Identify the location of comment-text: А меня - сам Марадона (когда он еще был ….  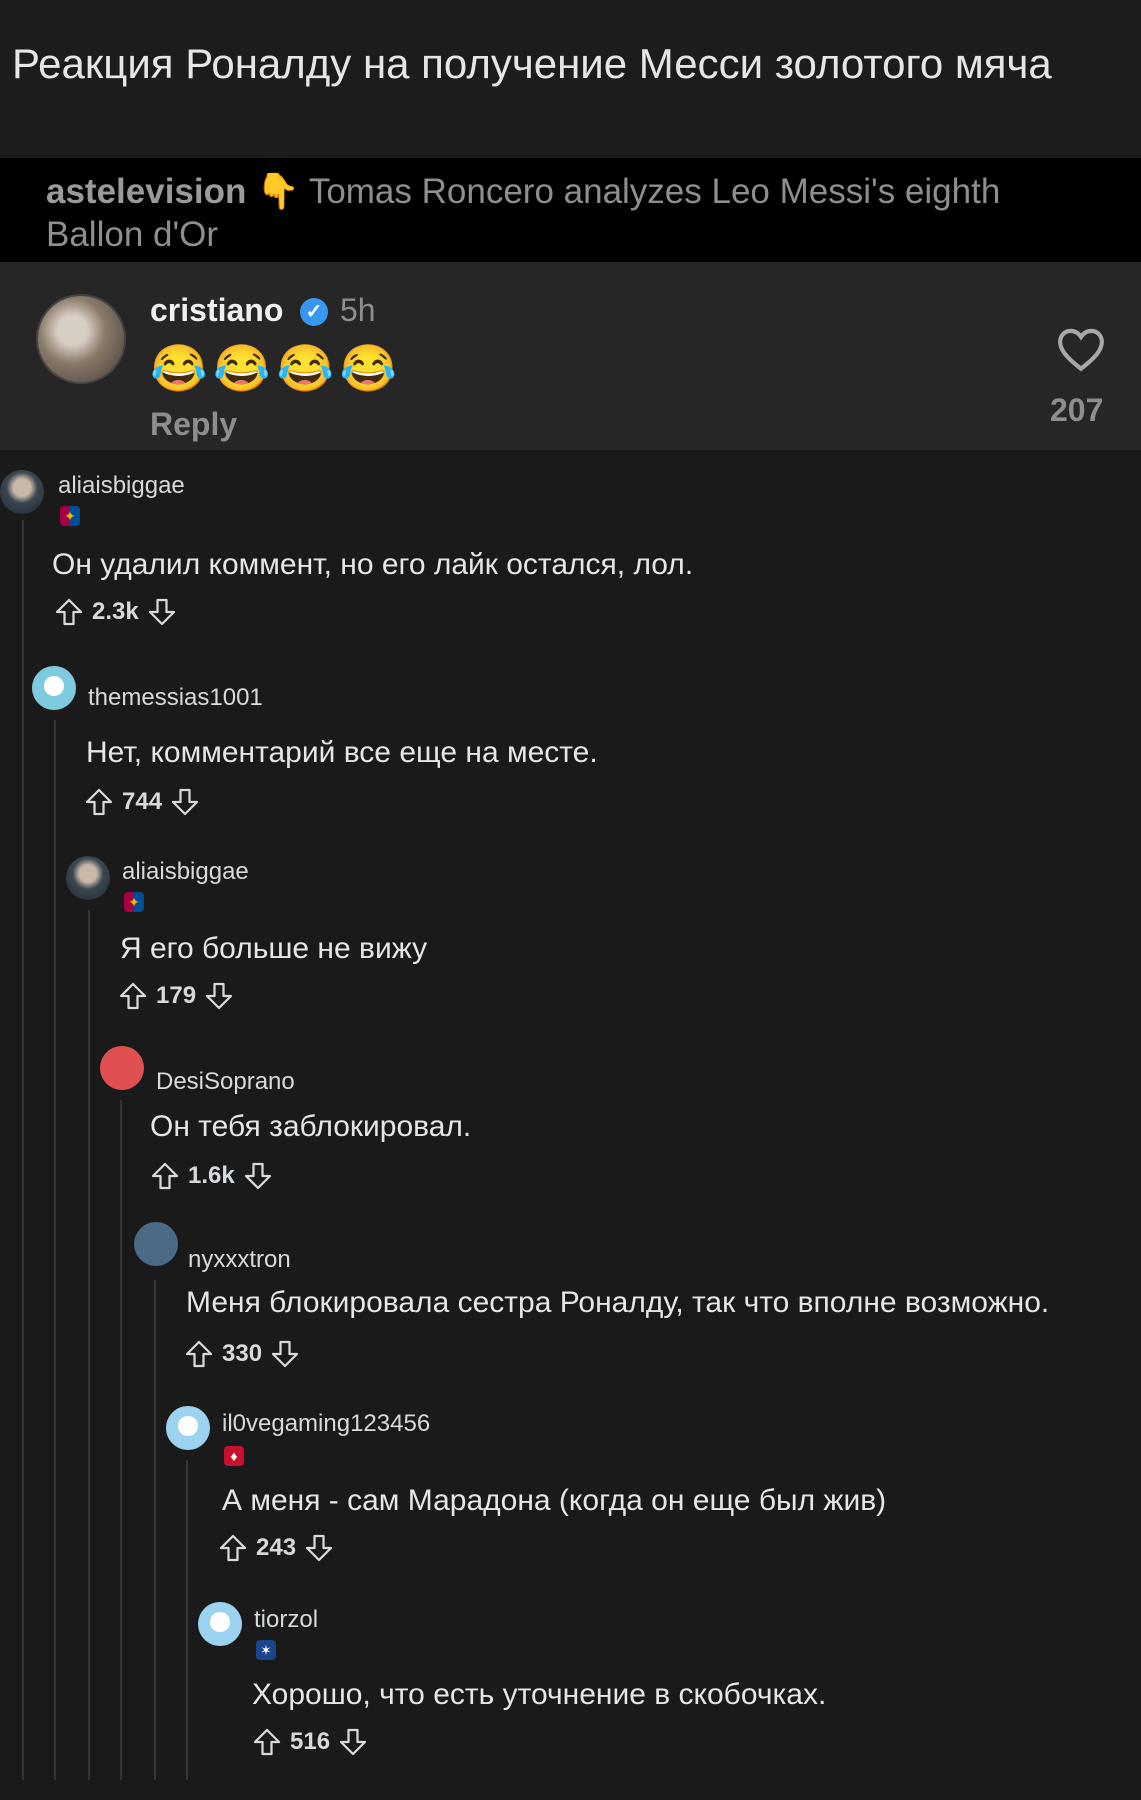
(554, 1500).